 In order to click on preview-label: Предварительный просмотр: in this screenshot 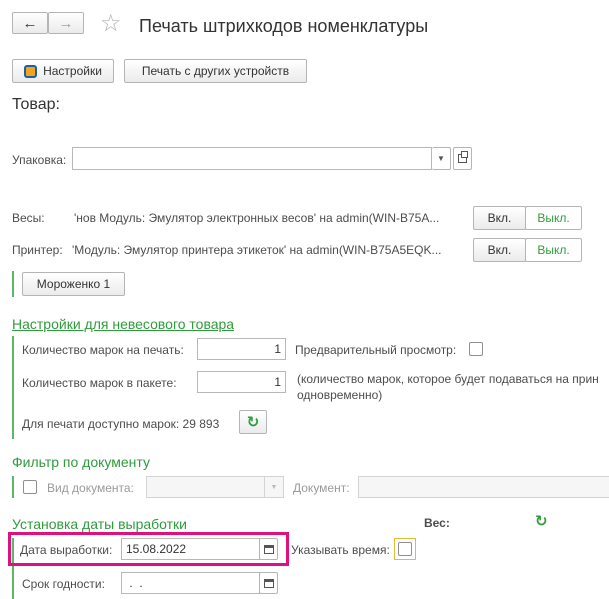, I will do `click(376, 350)`.